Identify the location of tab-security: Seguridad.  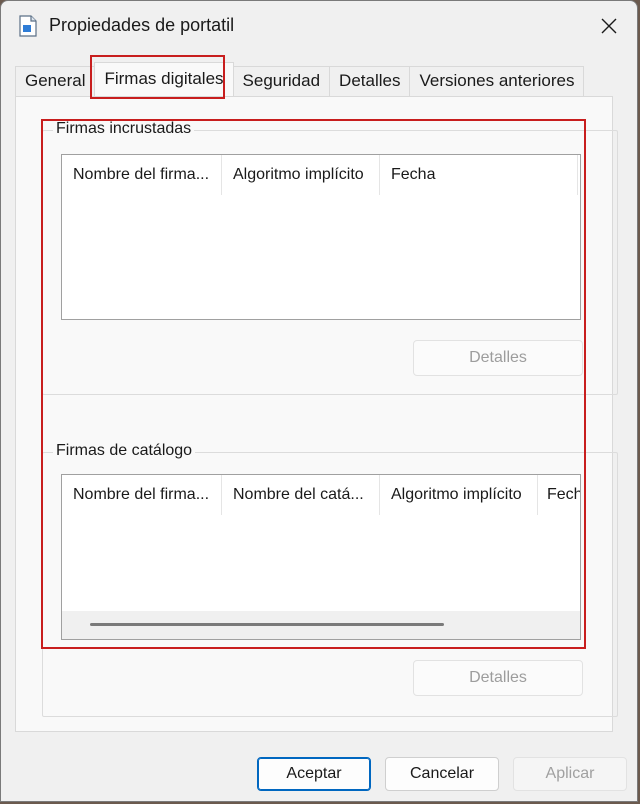
(281, 81).